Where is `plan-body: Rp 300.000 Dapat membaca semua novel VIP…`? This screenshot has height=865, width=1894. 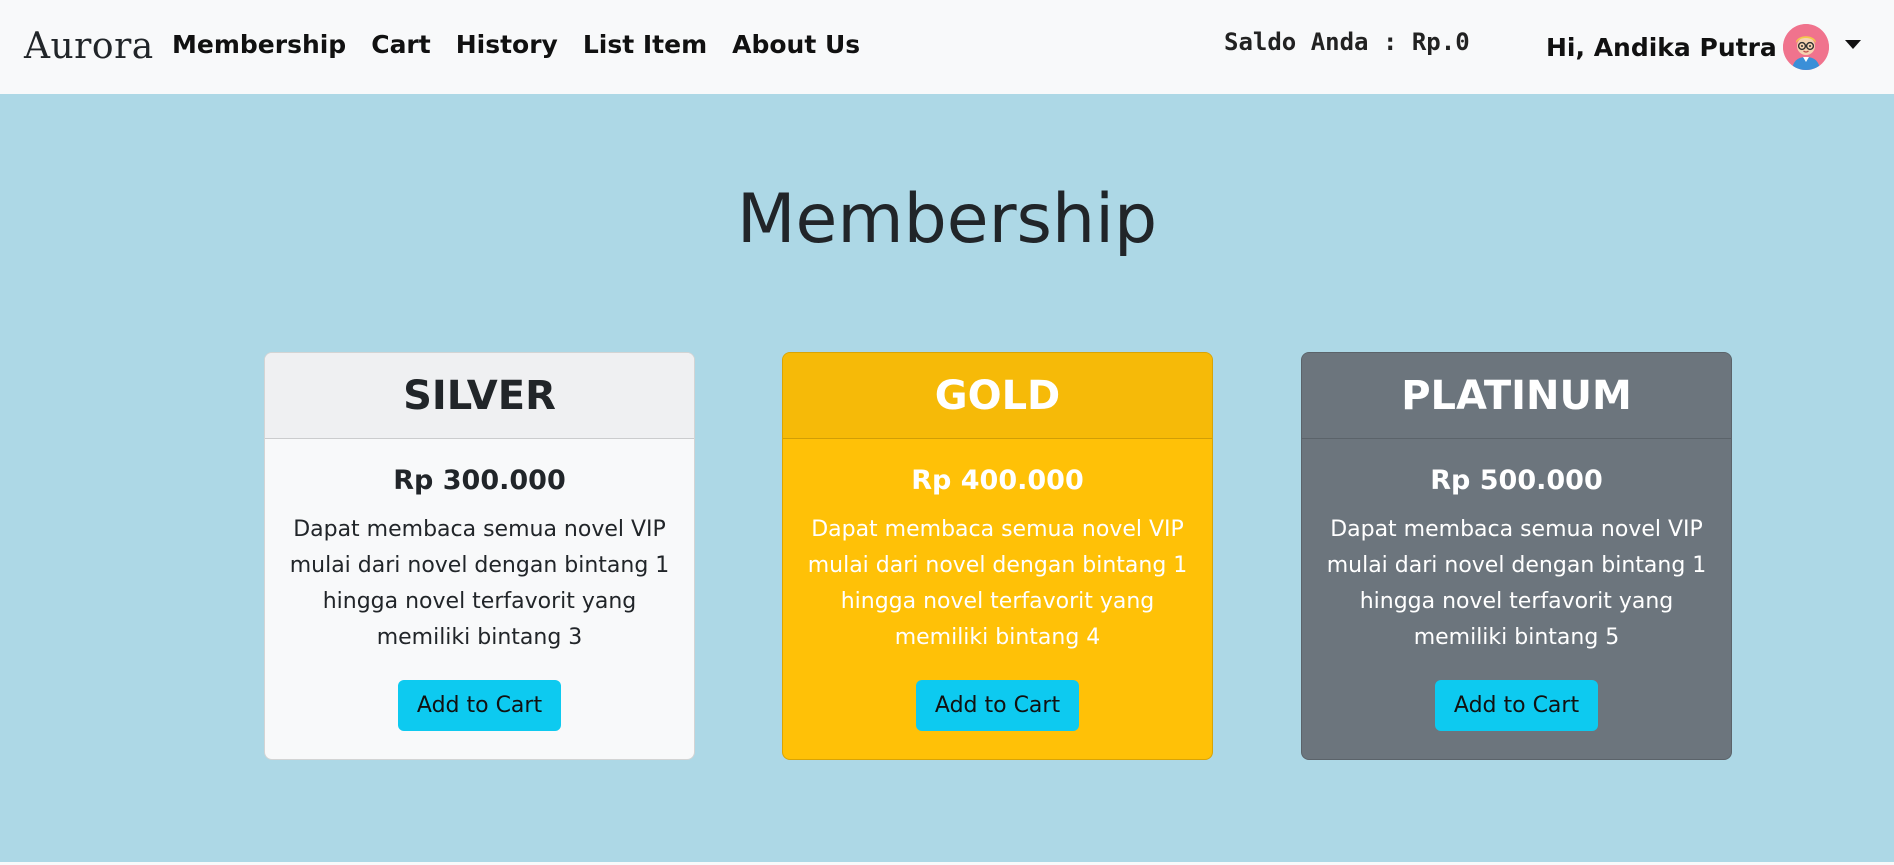
plan-body: Rp 300.000 Dapat membaca semua novel VIP… is located at coordinates (479, 585).